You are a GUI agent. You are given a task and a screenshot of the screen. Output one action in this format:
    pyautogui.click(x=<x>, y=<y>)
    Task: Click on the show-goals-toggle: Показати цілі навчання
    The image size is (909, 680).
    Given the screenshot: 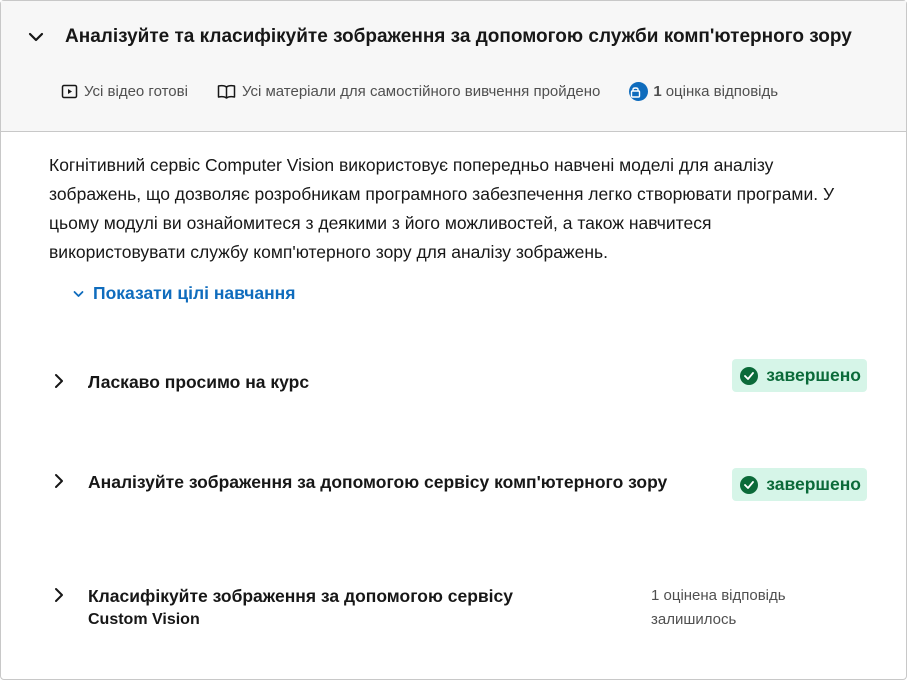 What is the action you would take?
    pyautogui.click(x=184, y=293)
    